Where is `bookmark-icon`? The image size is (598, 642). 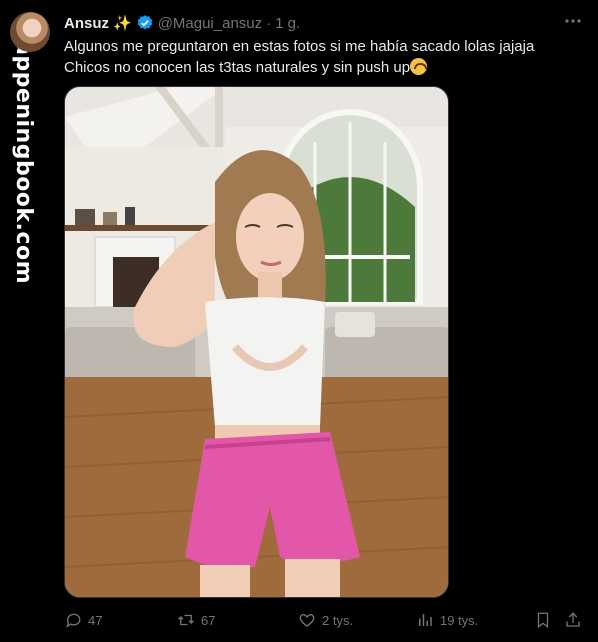
bookmark-icon is located at coordinates (543, 620).